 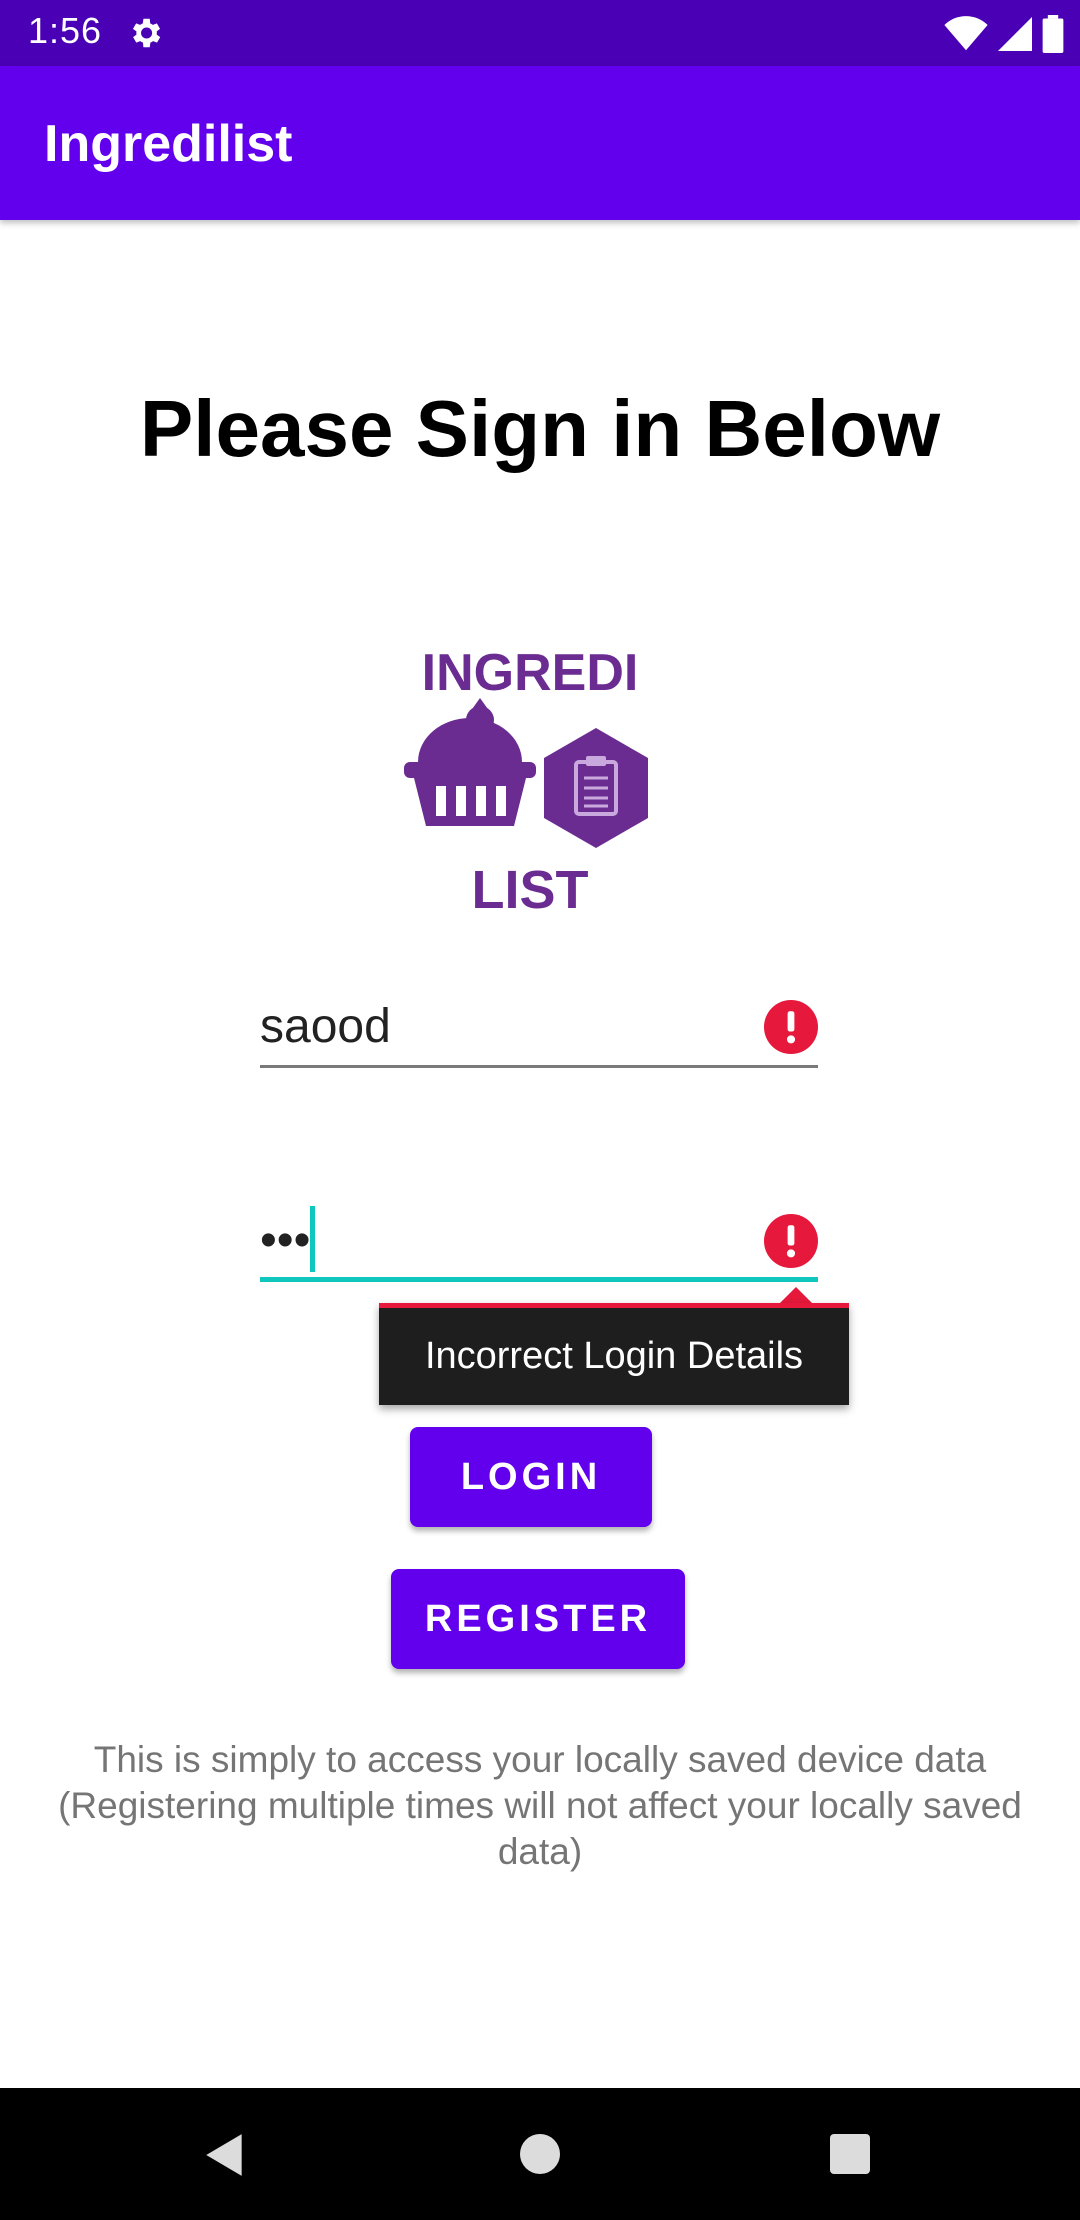 What do you see at coordinates (966, 33) in the screenshot?
I see `wifi-icon` at bounding box center [966, 33].